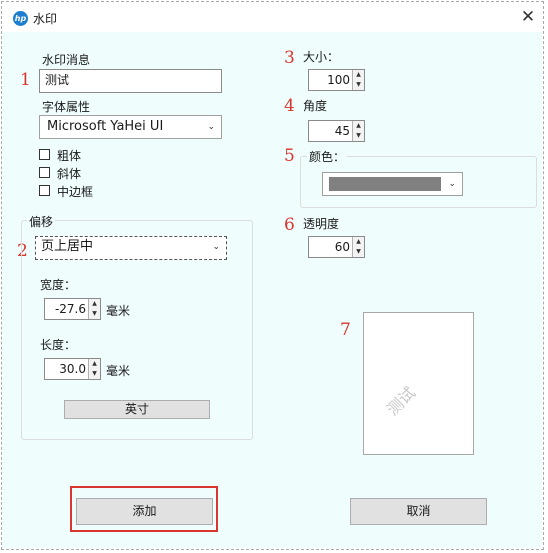  Describe the element at coordinates (345, 330) in the screenshot. I see `marker-7: 7` at that location.